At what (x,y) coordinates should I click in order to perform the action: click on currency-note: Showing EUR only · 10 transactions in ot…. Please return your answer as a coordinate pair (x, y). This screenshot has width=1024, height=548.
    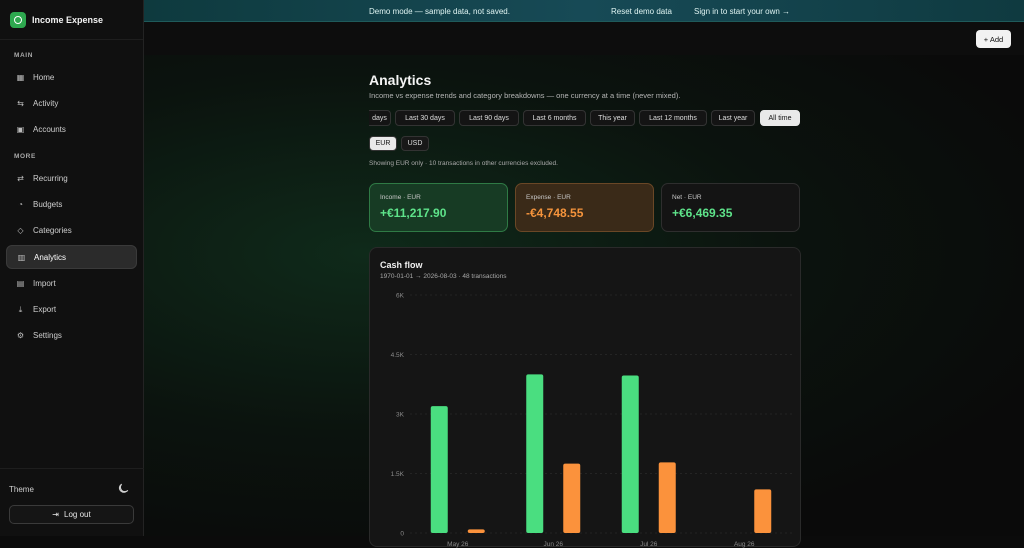
    Looking at the image, I should click on (463, 163).